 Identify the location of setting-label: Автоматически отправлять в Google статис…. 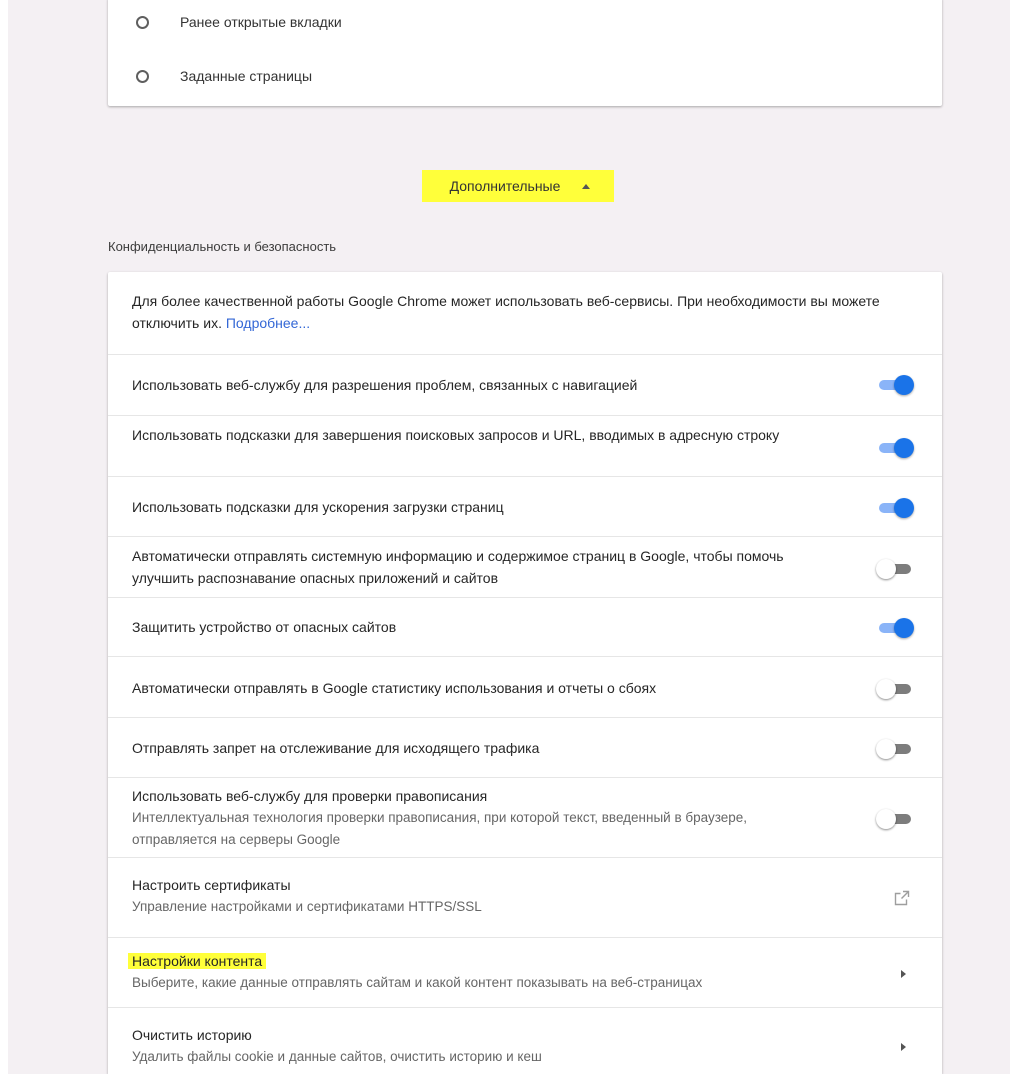
(394, 688).